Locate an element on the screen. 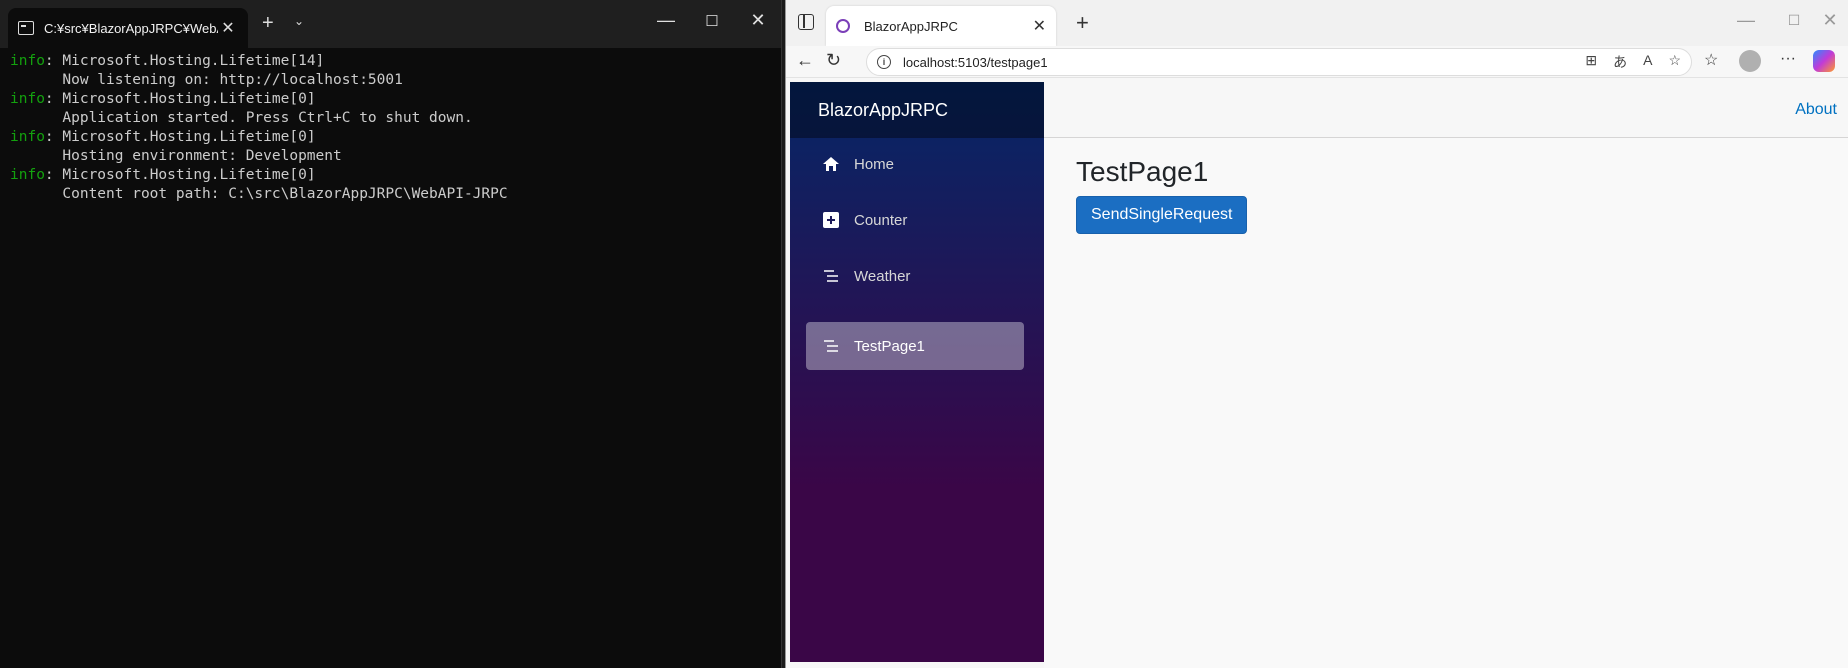 The image size is (1848, 668). brand: BlazorAppJRPC is located at coordinates (917, 110).